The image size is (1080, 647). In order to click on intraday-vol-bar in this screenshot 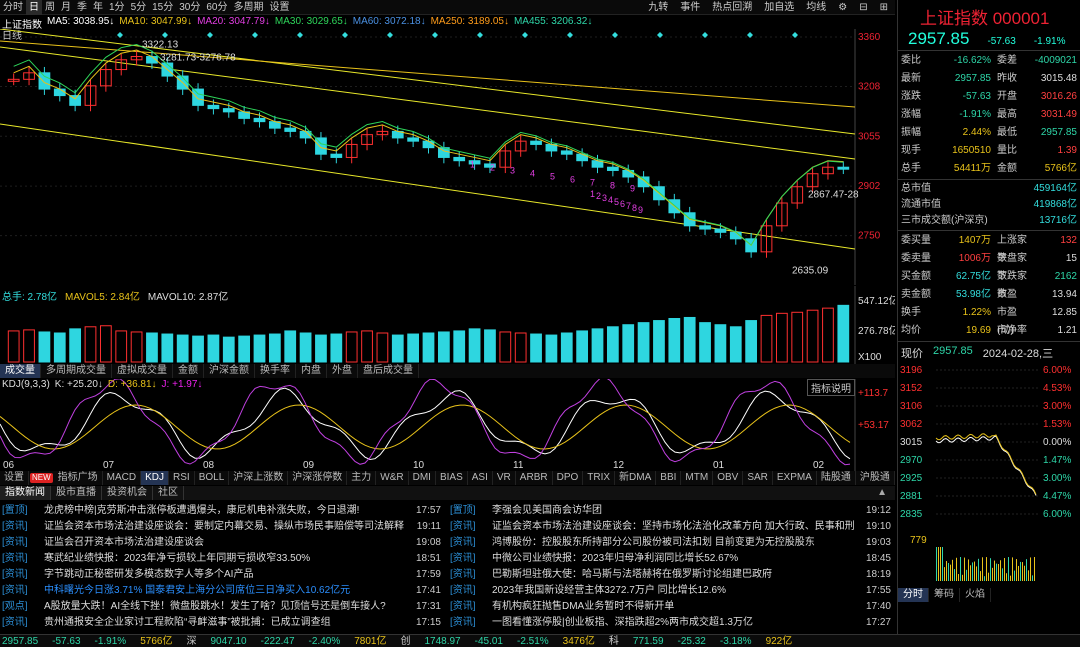, I will do `click(944, 574)`.